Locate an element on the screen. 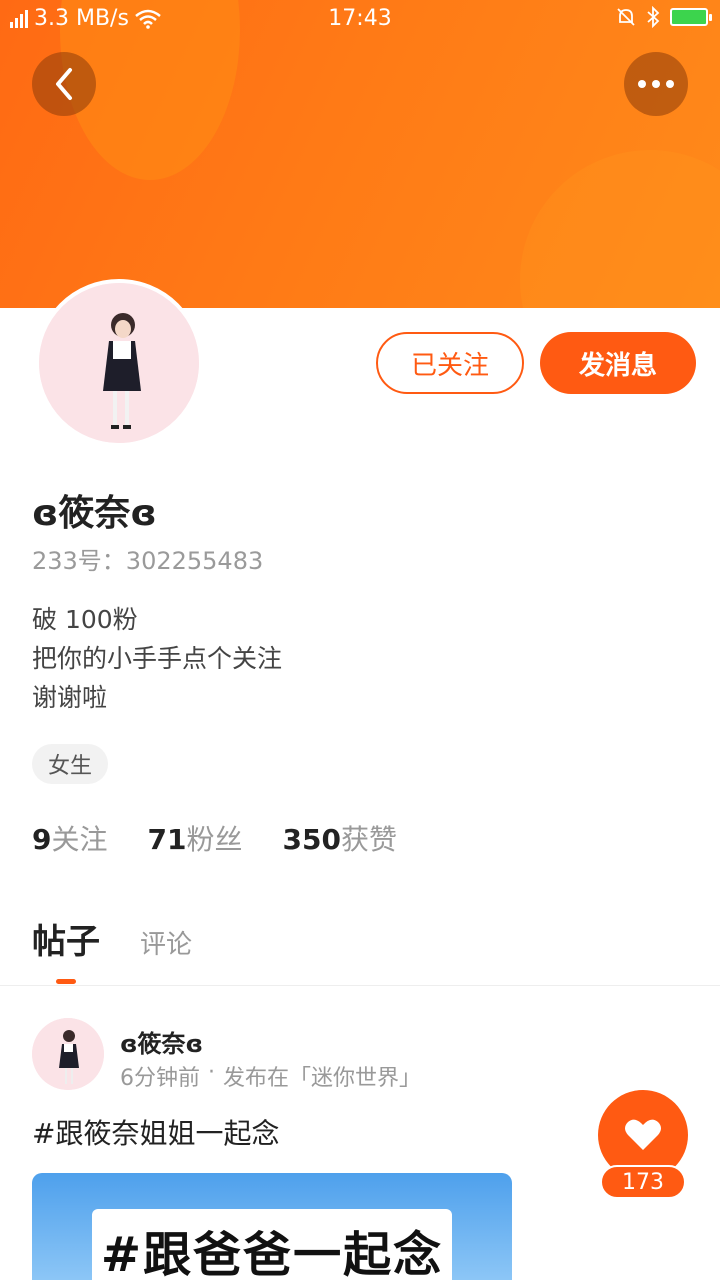  status-bar: 3.3 MB/s 17:43 is located at coordinates (360, 20).